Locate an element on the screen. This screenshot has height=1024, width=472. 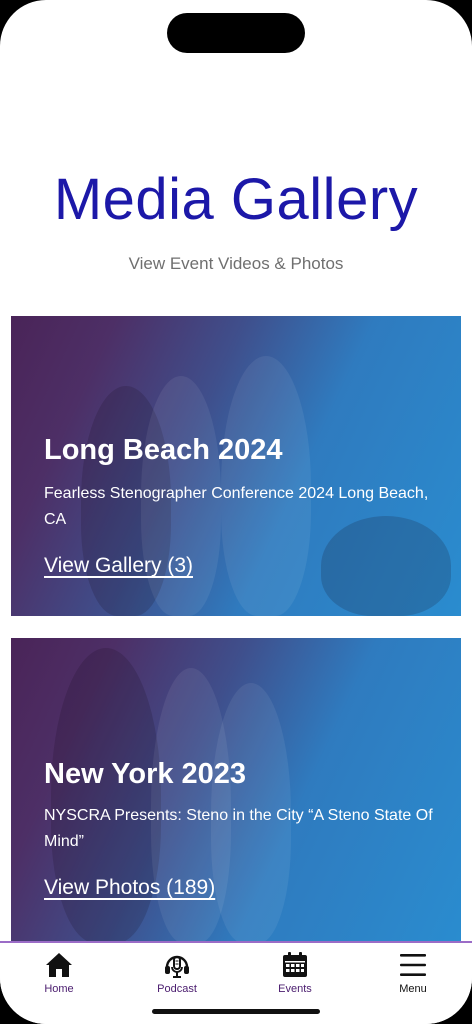
tab-podcast: Podcast is located at coordinates (177, 976).